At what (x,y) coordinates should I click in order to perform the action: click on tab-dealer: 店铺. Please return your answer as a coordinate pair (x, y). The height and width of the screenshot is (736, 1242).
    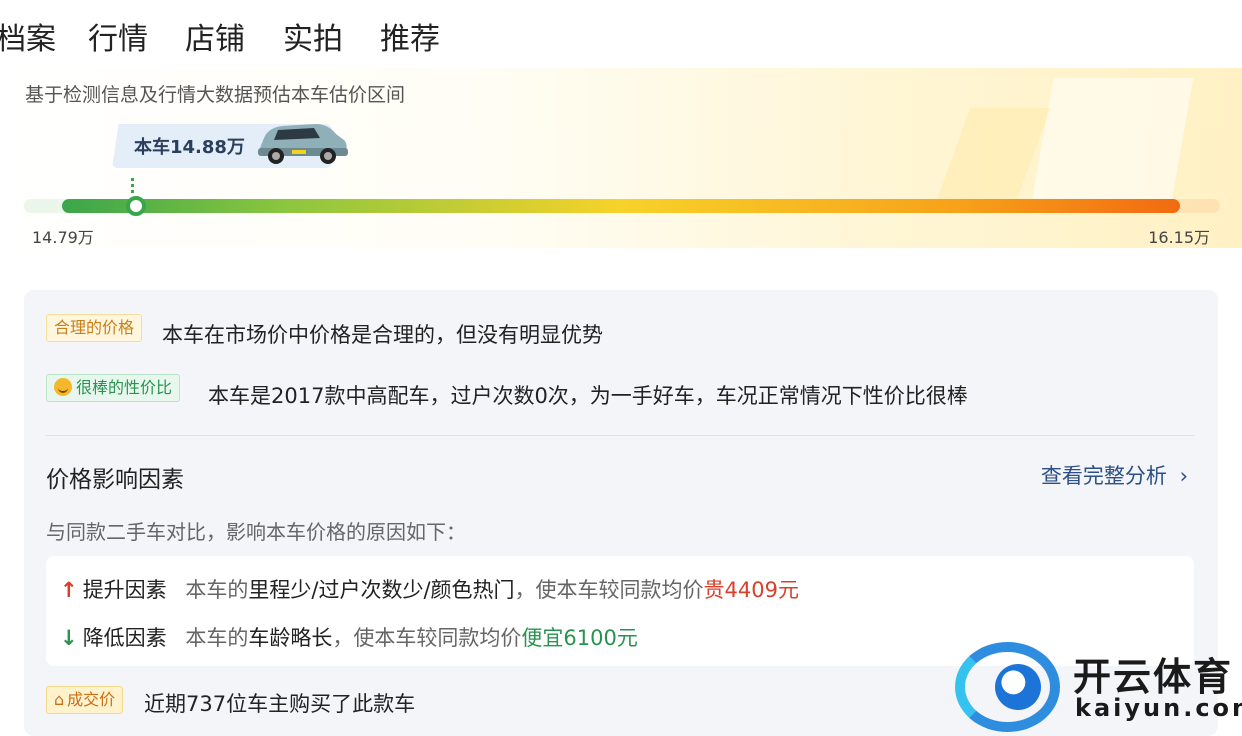
    Looking at the image, I should click on (215, 36).